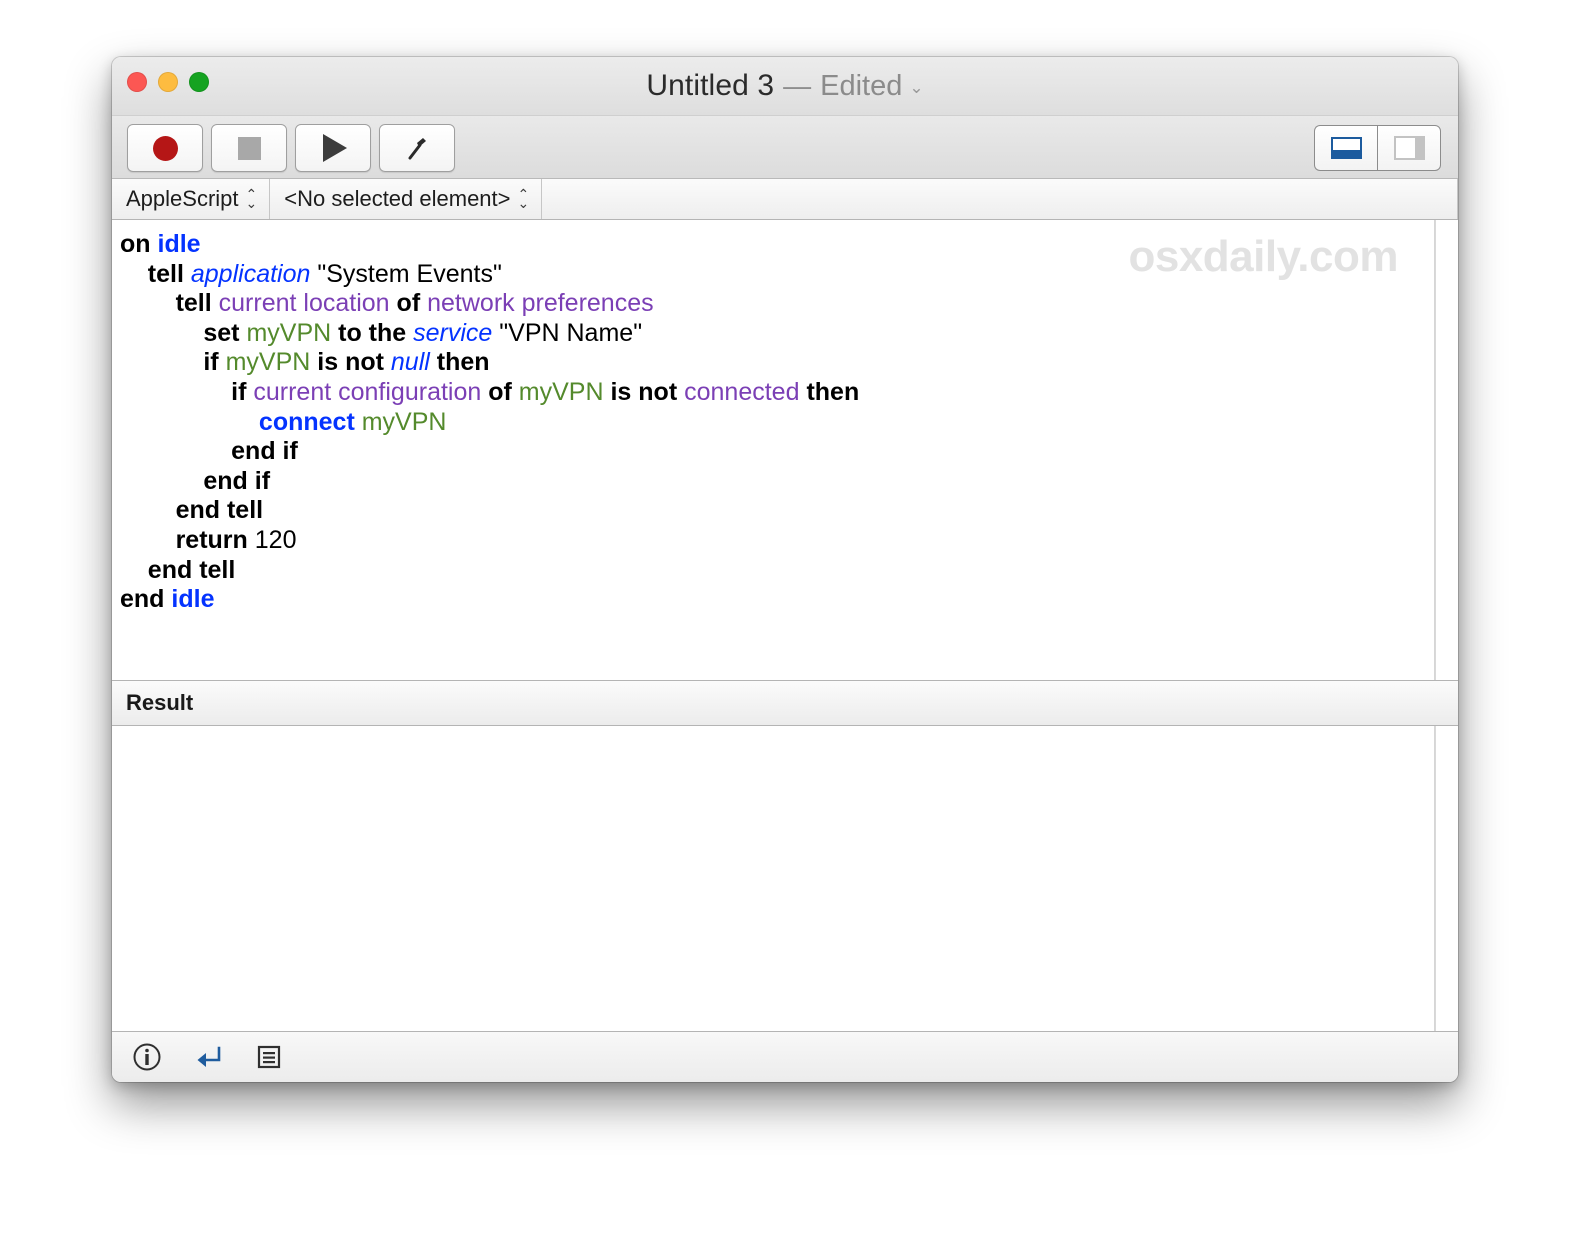 The height and width of the screenshot is (1260, 1594). I want to click on traffic-light-group, so click(168, 82).